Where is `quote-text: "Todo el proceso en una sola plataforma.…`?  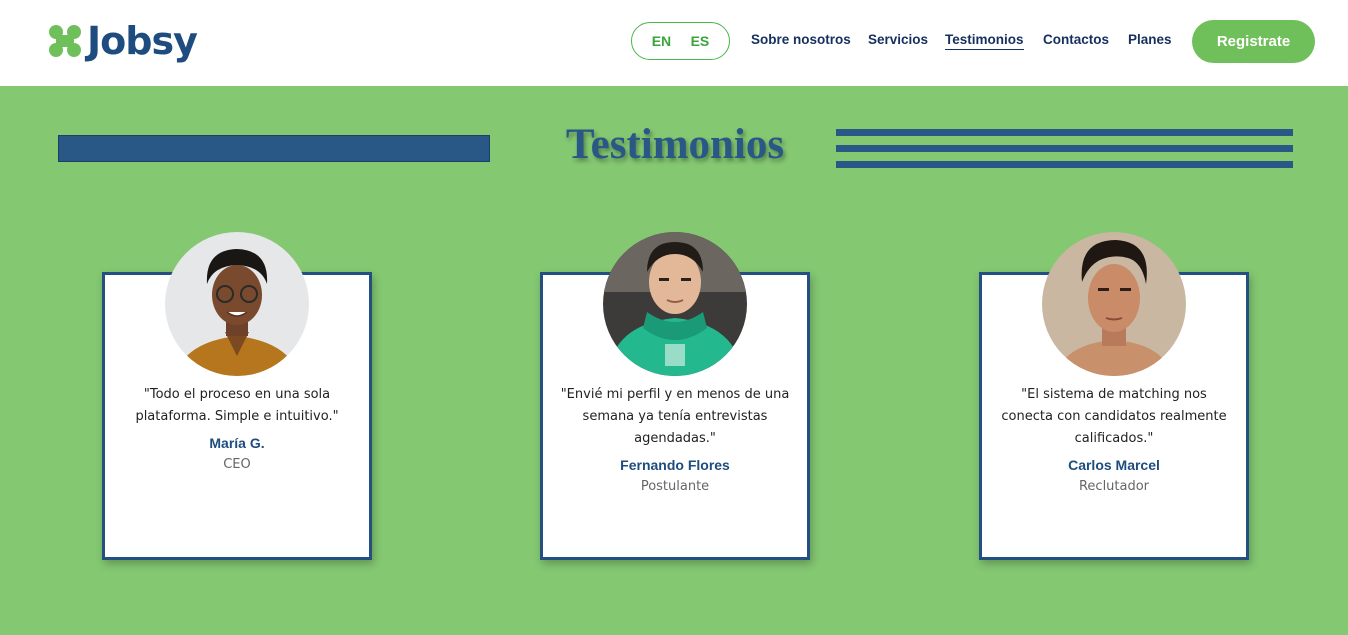 quote-text: "Todo el proceso en una sola plataforma.… is located at coordinates (237, 405).